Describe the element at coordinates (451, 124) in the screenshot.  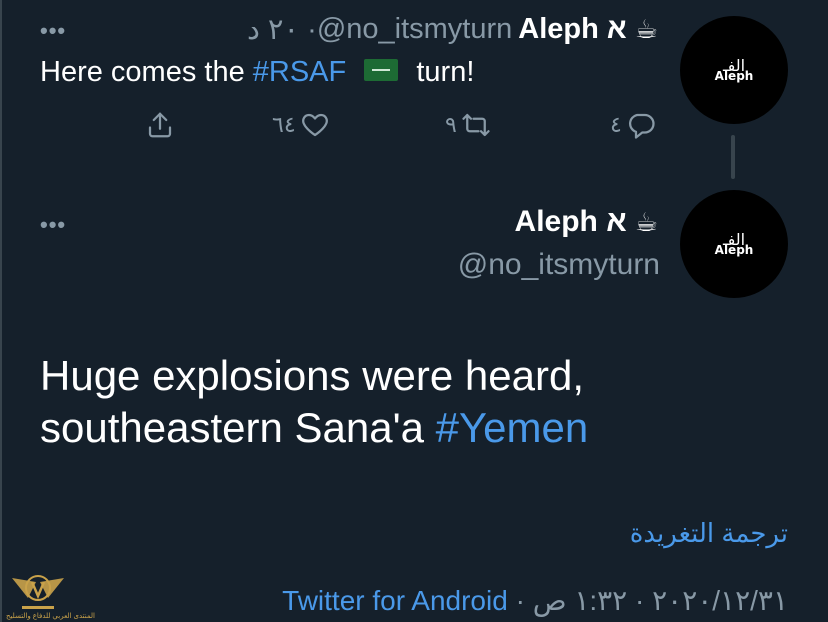
I see `retweet-count: ٩` at that location.